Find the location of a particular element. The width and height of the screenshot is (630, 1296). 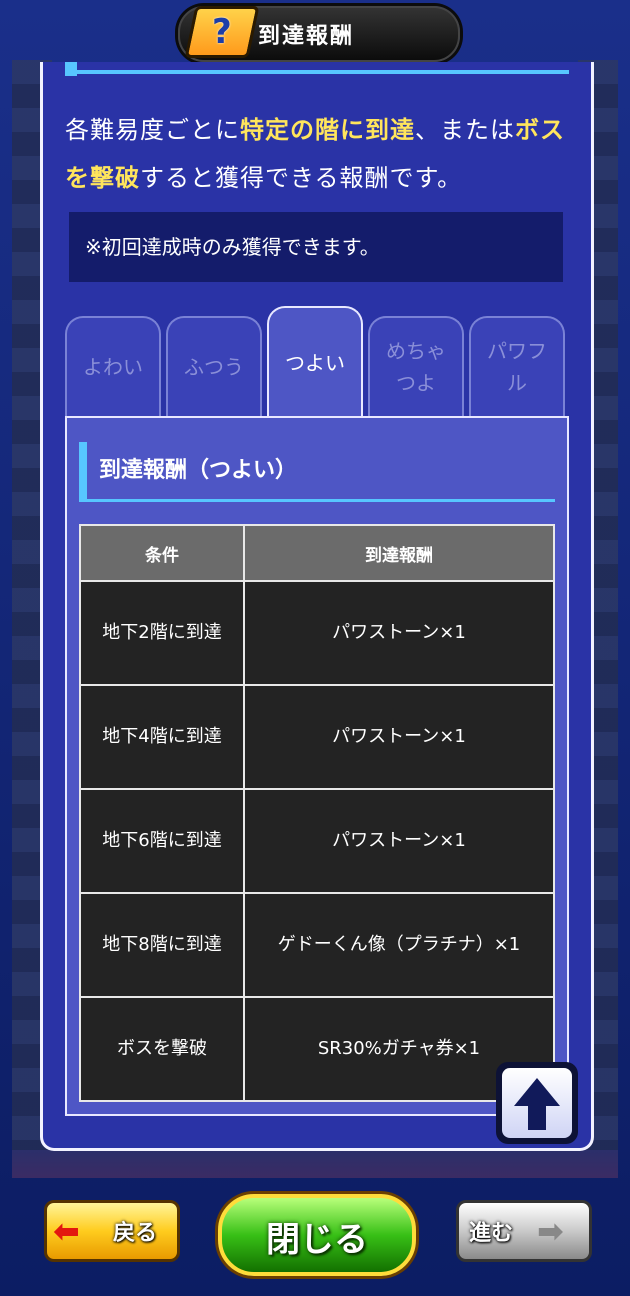

page-title: 到達報酬 is located at coordinates (306, 36).